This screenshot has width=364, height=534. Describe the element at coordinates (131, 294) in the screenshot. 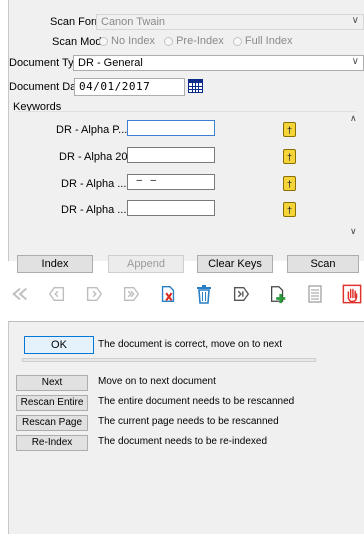

I see `last-page-icon` at that location.